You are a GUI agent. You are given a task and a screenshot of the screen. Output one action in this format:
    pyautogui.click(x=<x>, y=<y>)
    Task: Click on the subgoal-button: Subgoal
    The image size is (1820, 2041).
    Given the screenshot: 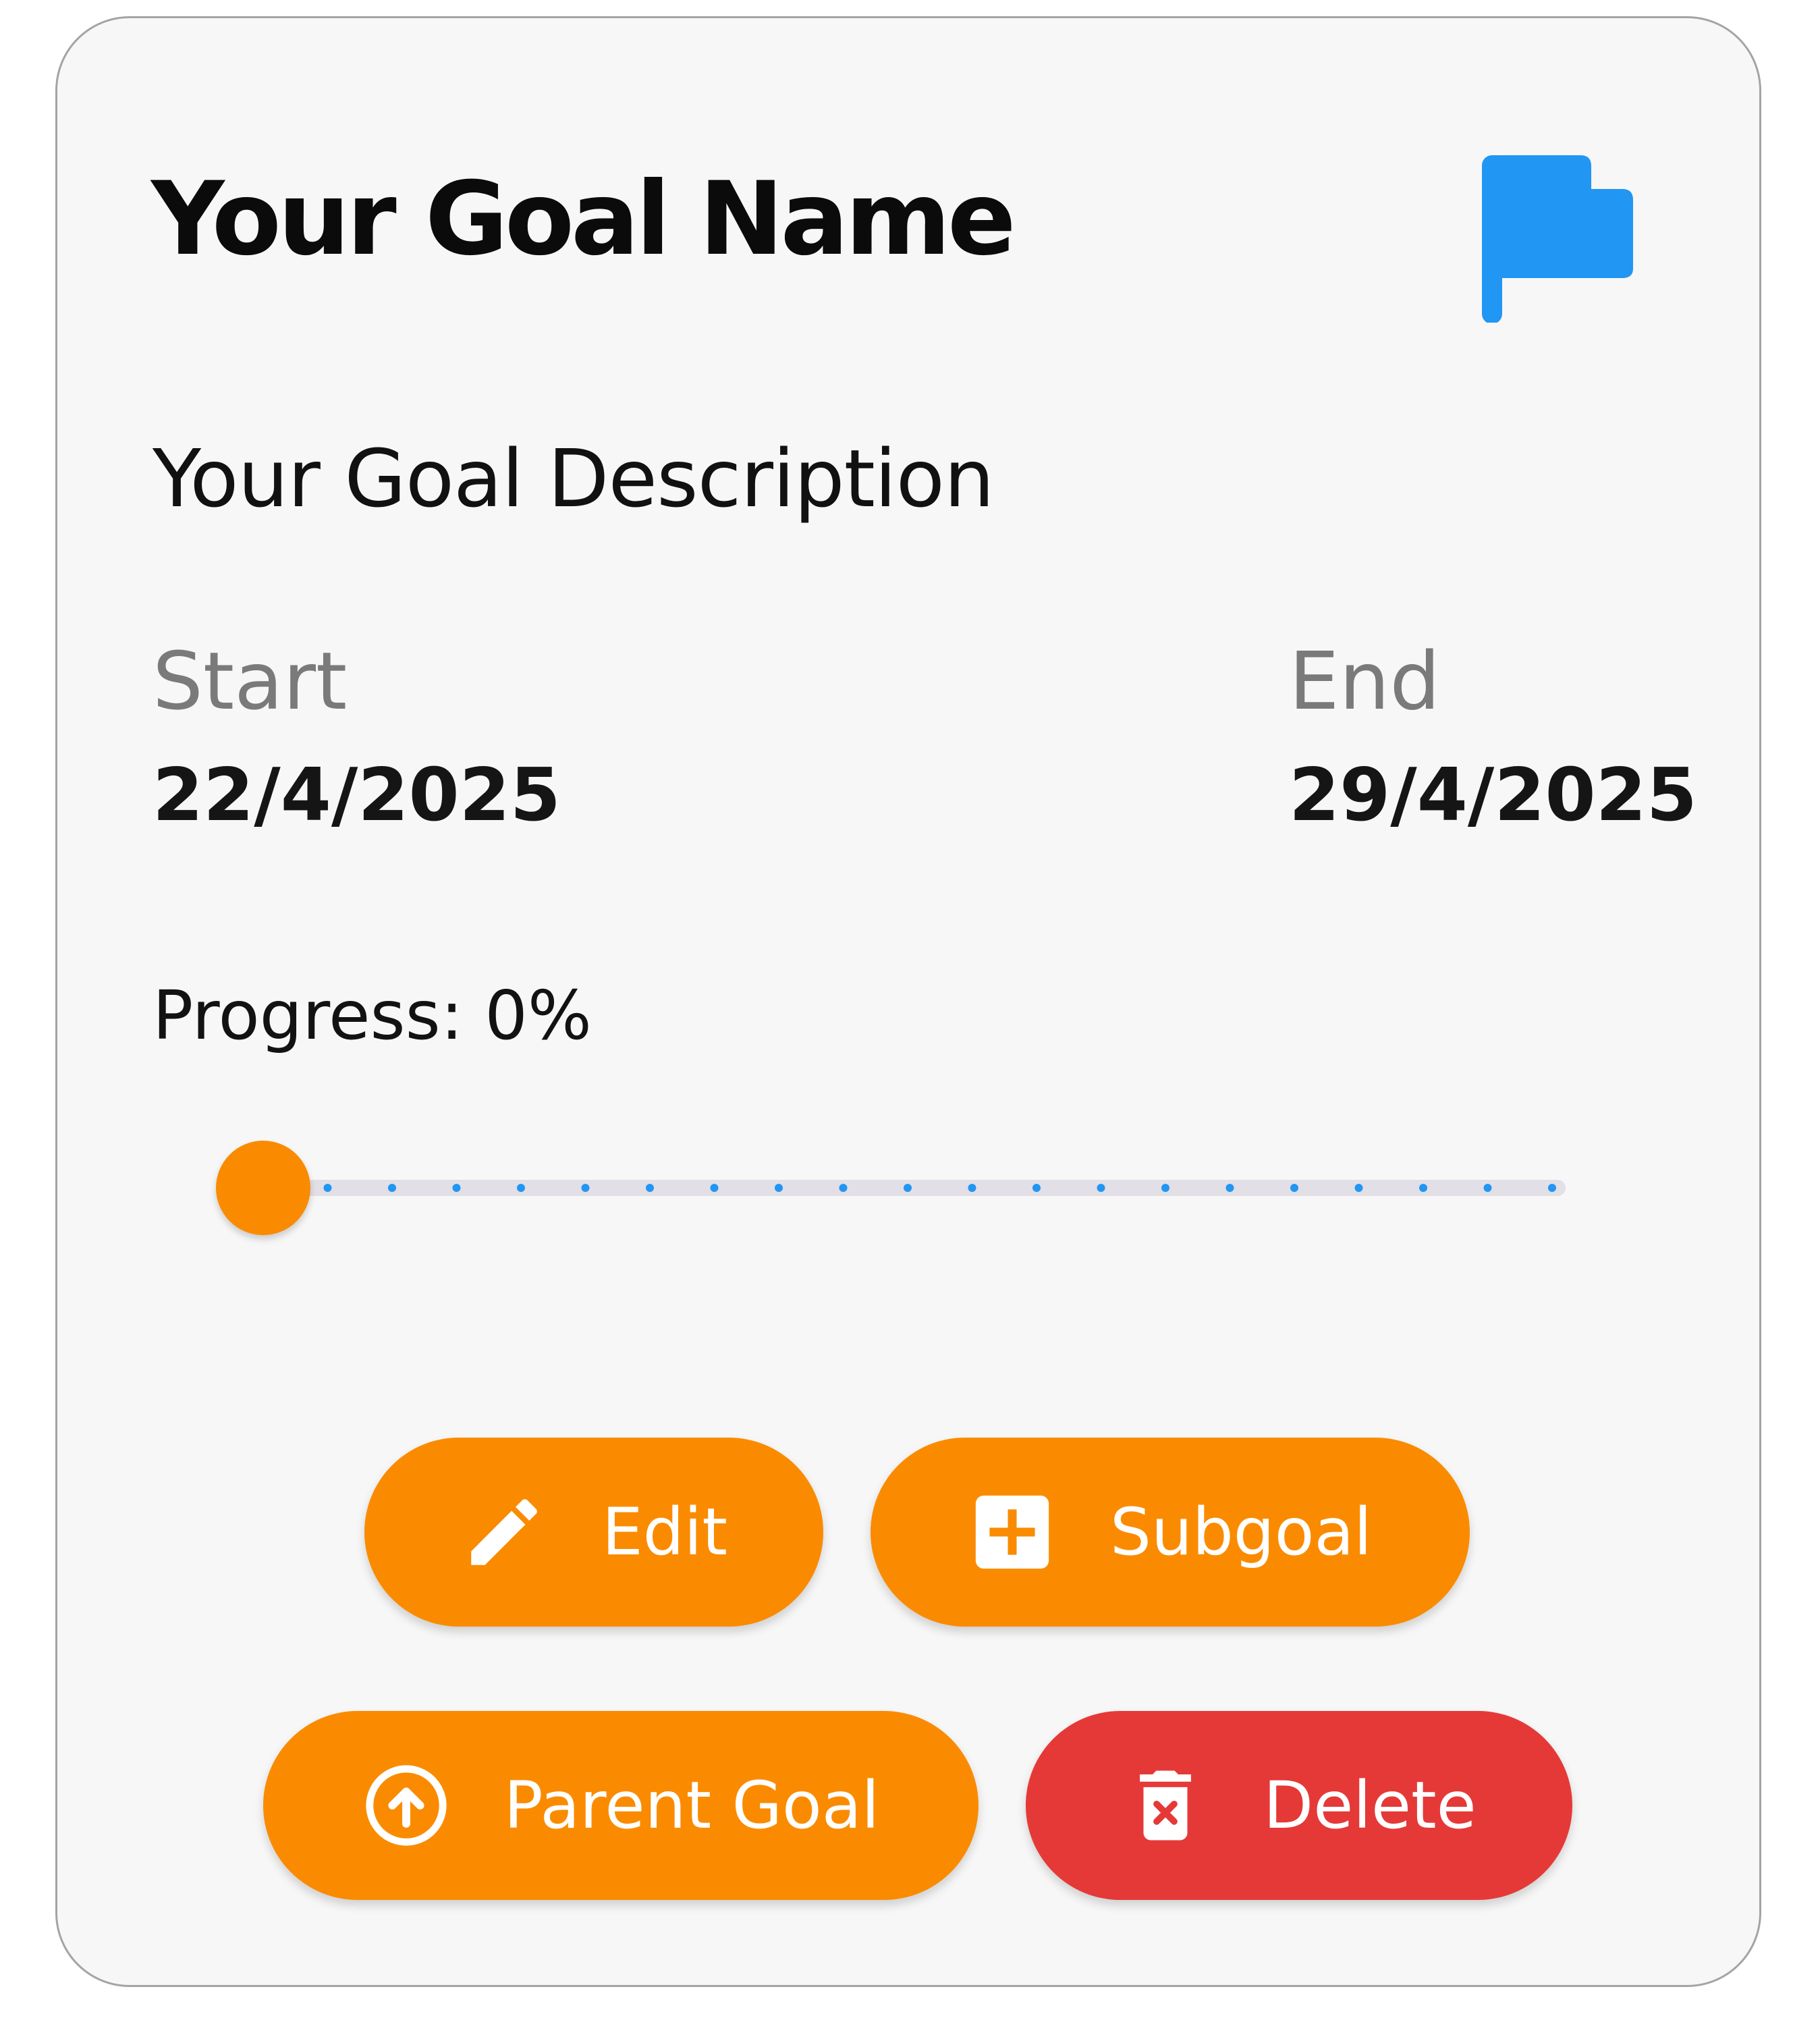 What is the action you would take?
    pyautogui.click(x=1170, y=1533)
    